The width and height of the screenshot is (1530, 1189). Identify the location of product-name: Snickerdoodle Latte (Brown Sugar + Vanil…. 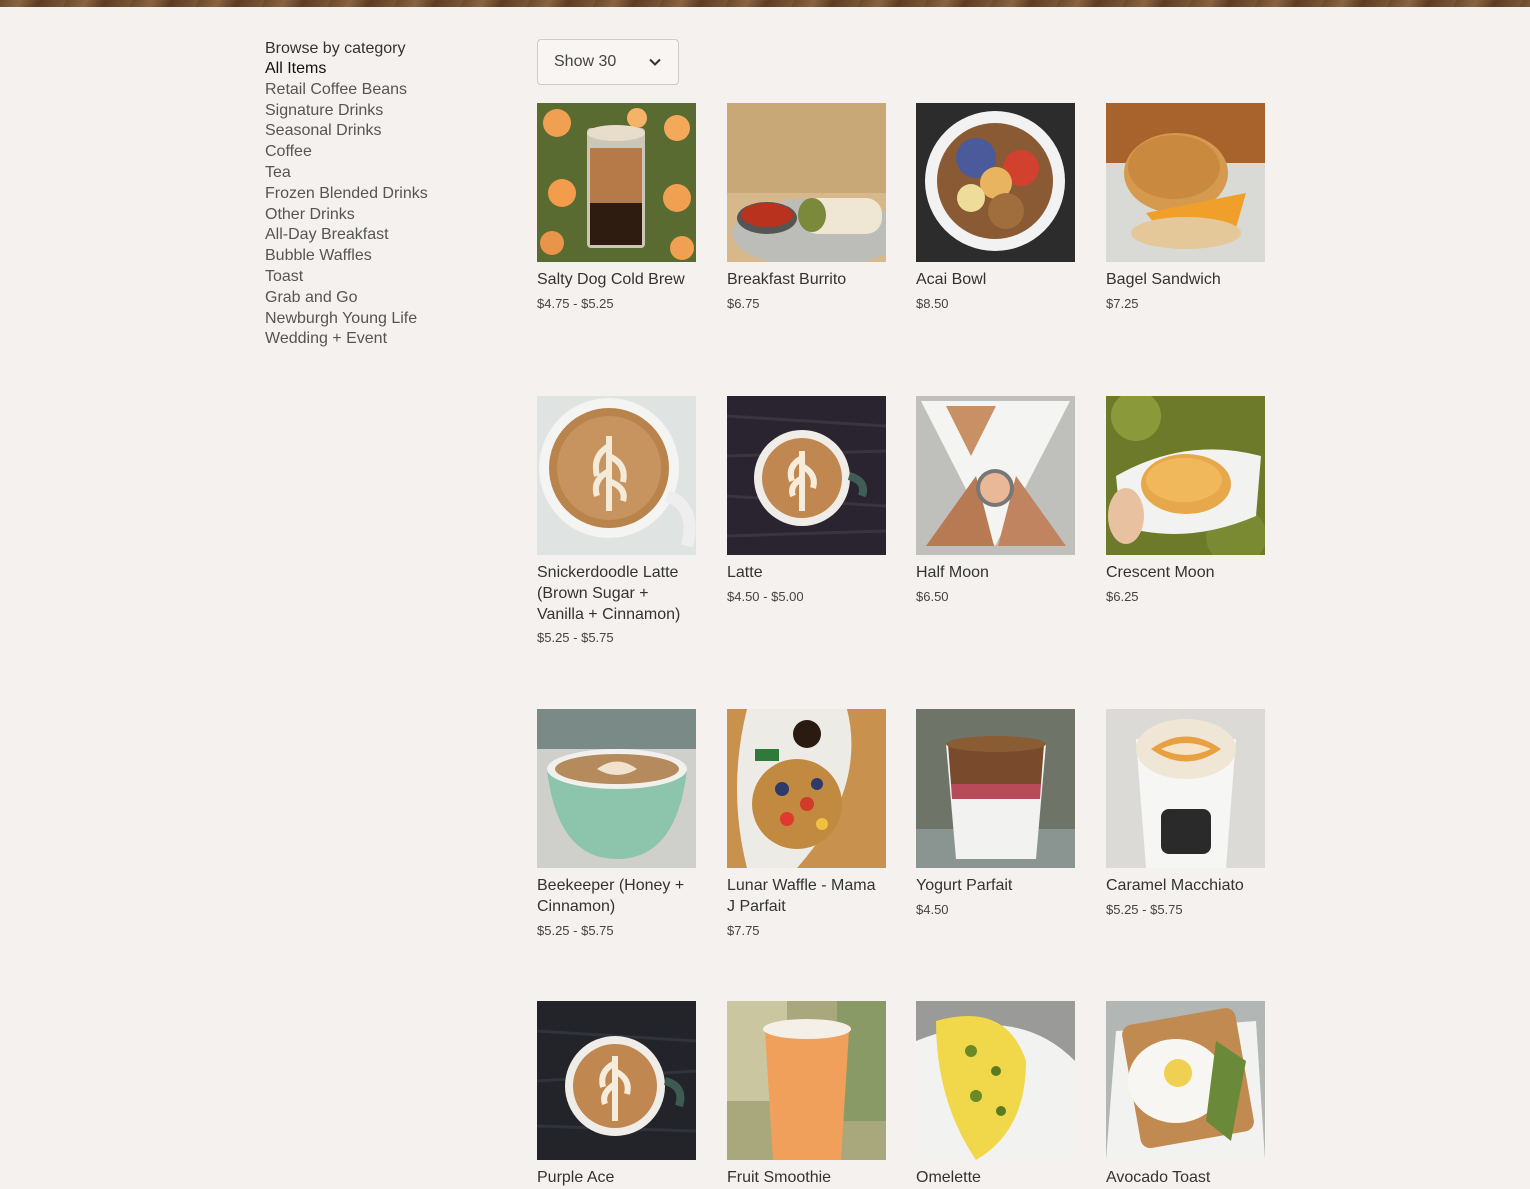
(616, 594).